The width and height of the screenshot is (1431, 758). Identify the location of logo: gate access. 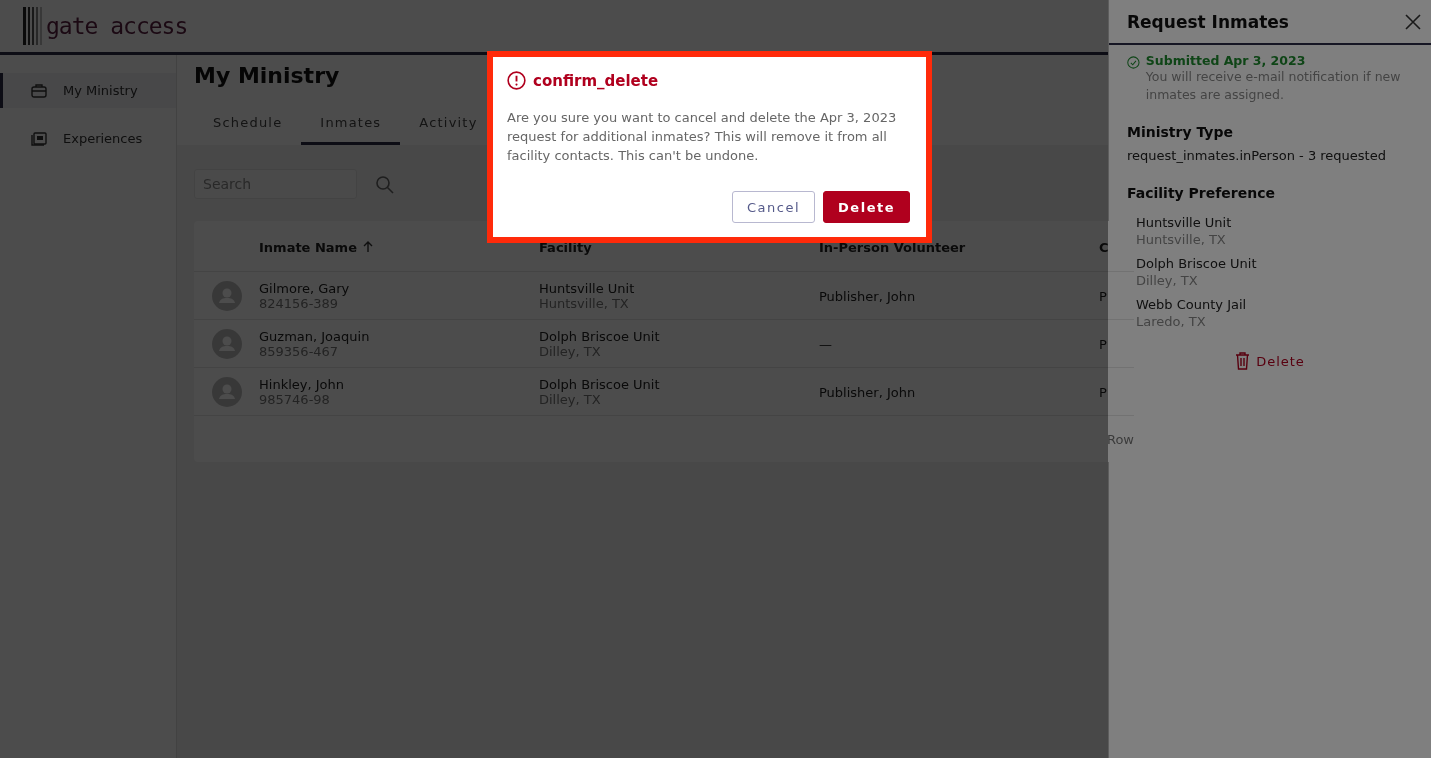
(117, 26).